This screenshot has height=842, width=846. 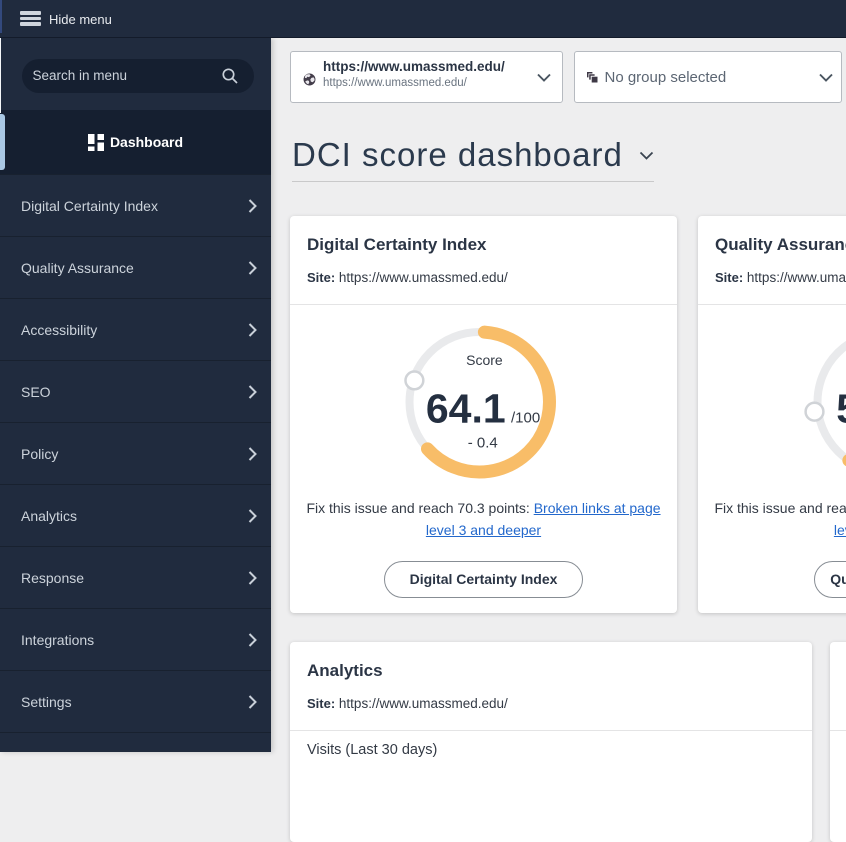 I want to click on svg-text: Score, so click(x=484, y=360).